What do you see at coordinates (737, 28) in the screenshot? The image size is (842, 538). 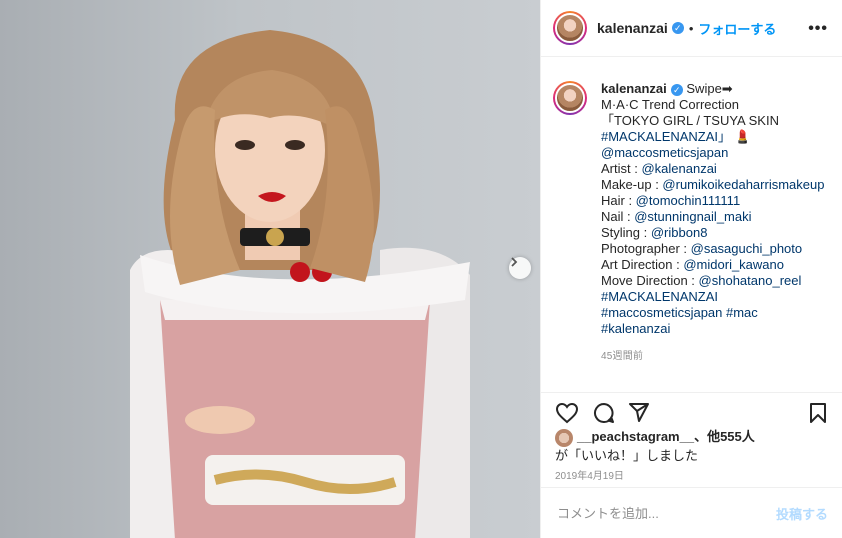 I see `follow-button: フォローする` at bounding box center [737, 28].